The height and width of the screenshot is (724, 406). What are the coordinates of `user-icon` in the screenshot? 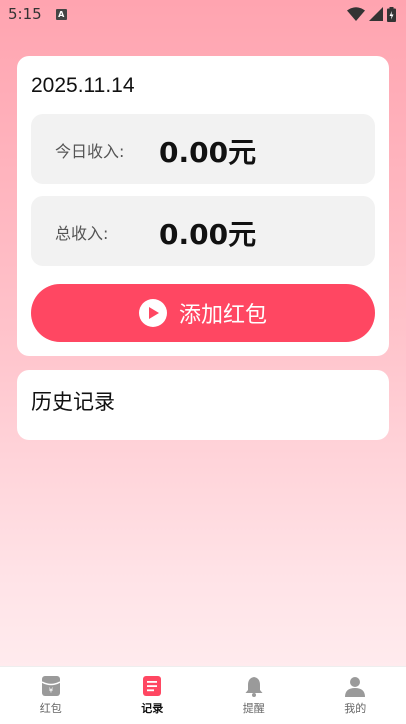 It's located at (355, 686).